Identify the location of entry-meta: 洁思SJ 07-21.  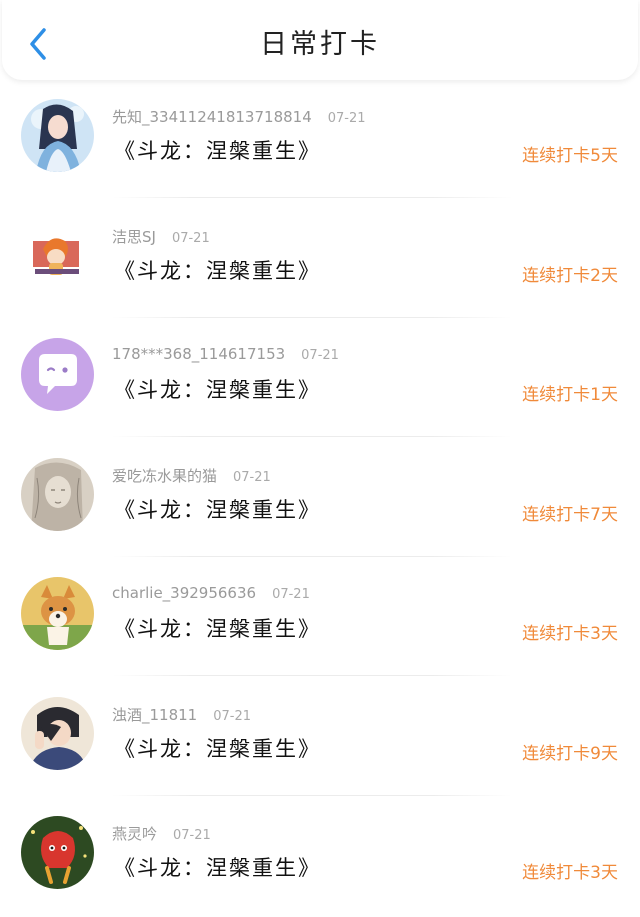
(161, 236).